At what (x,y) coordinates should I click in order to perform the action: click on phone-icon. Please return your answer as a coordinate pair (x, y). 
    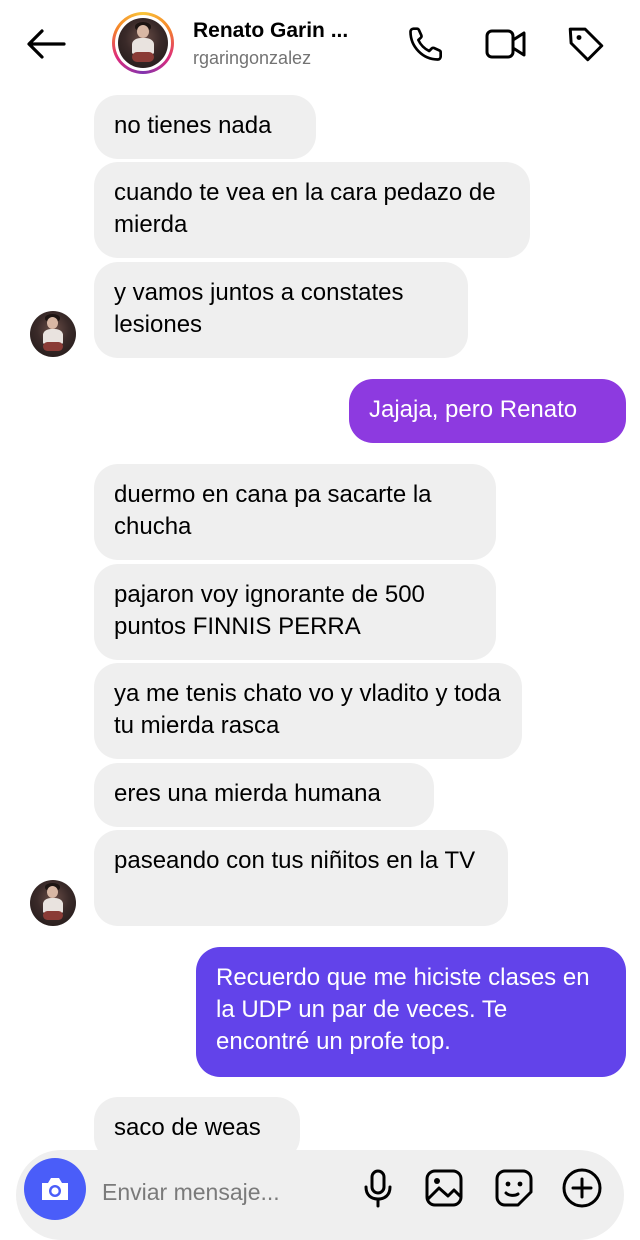
    Looking at the image, I should click on (425, 44).